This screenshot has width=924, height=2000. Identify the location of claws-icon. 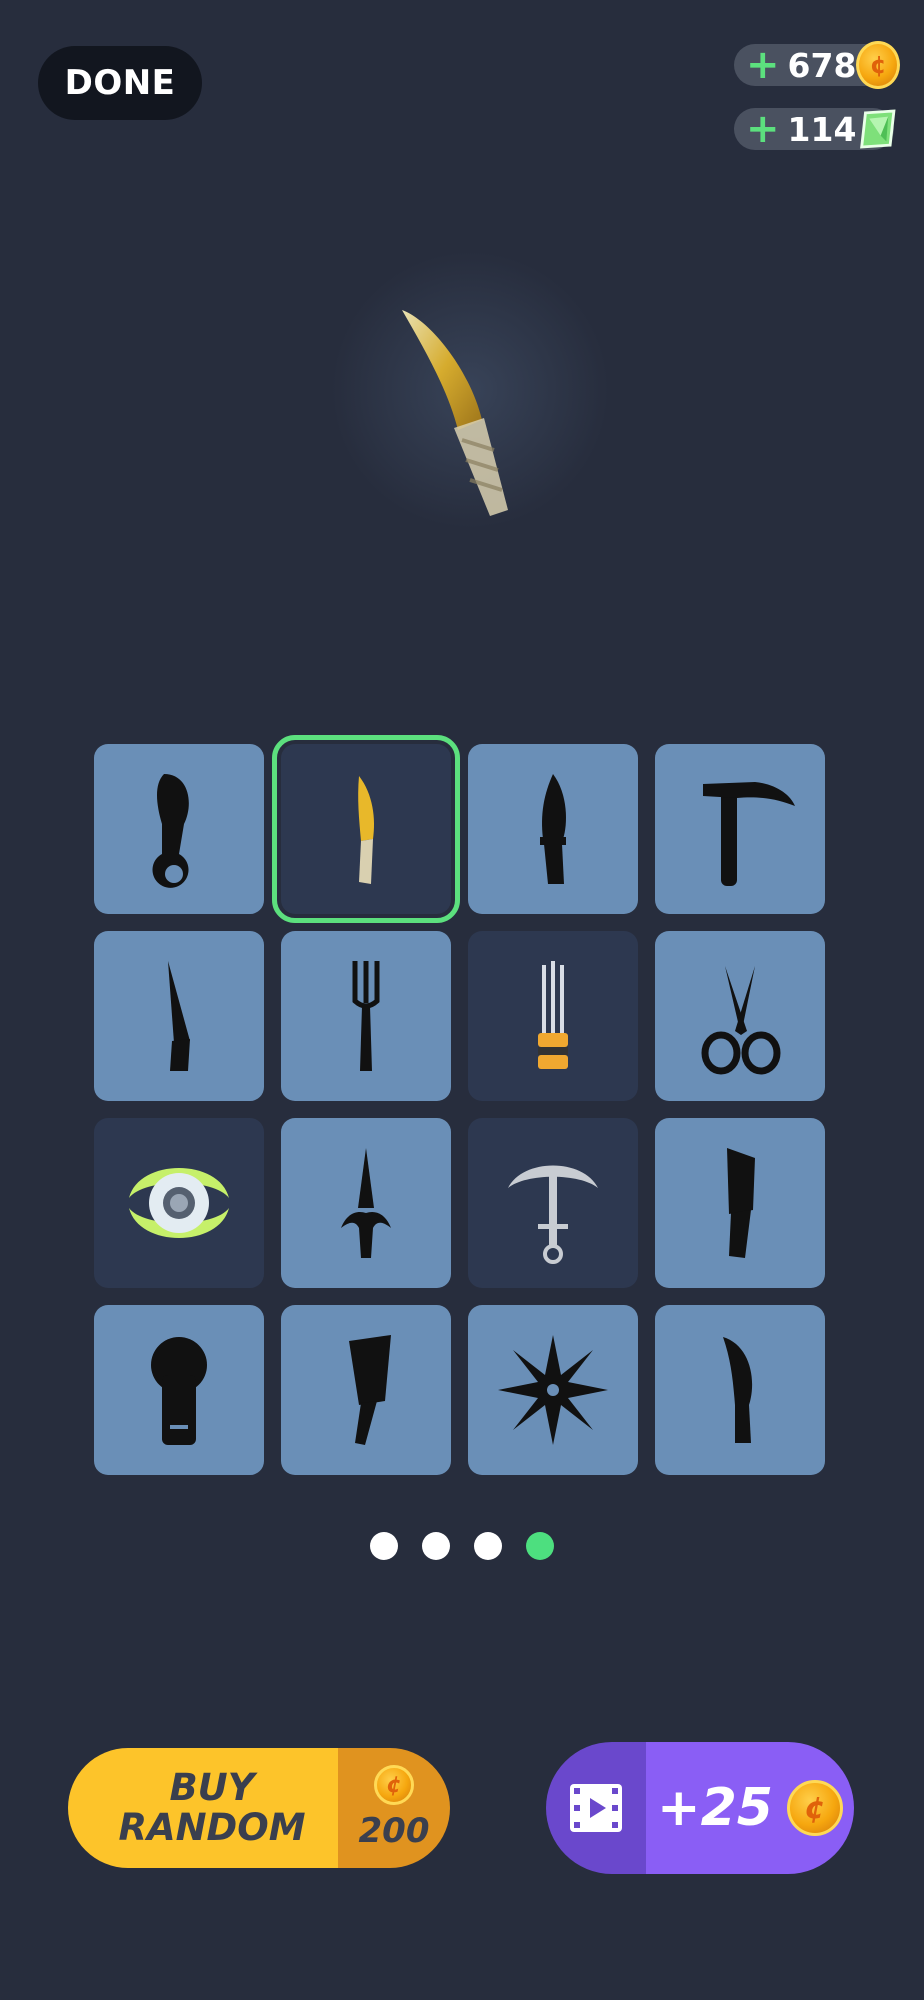
(553, 1015).